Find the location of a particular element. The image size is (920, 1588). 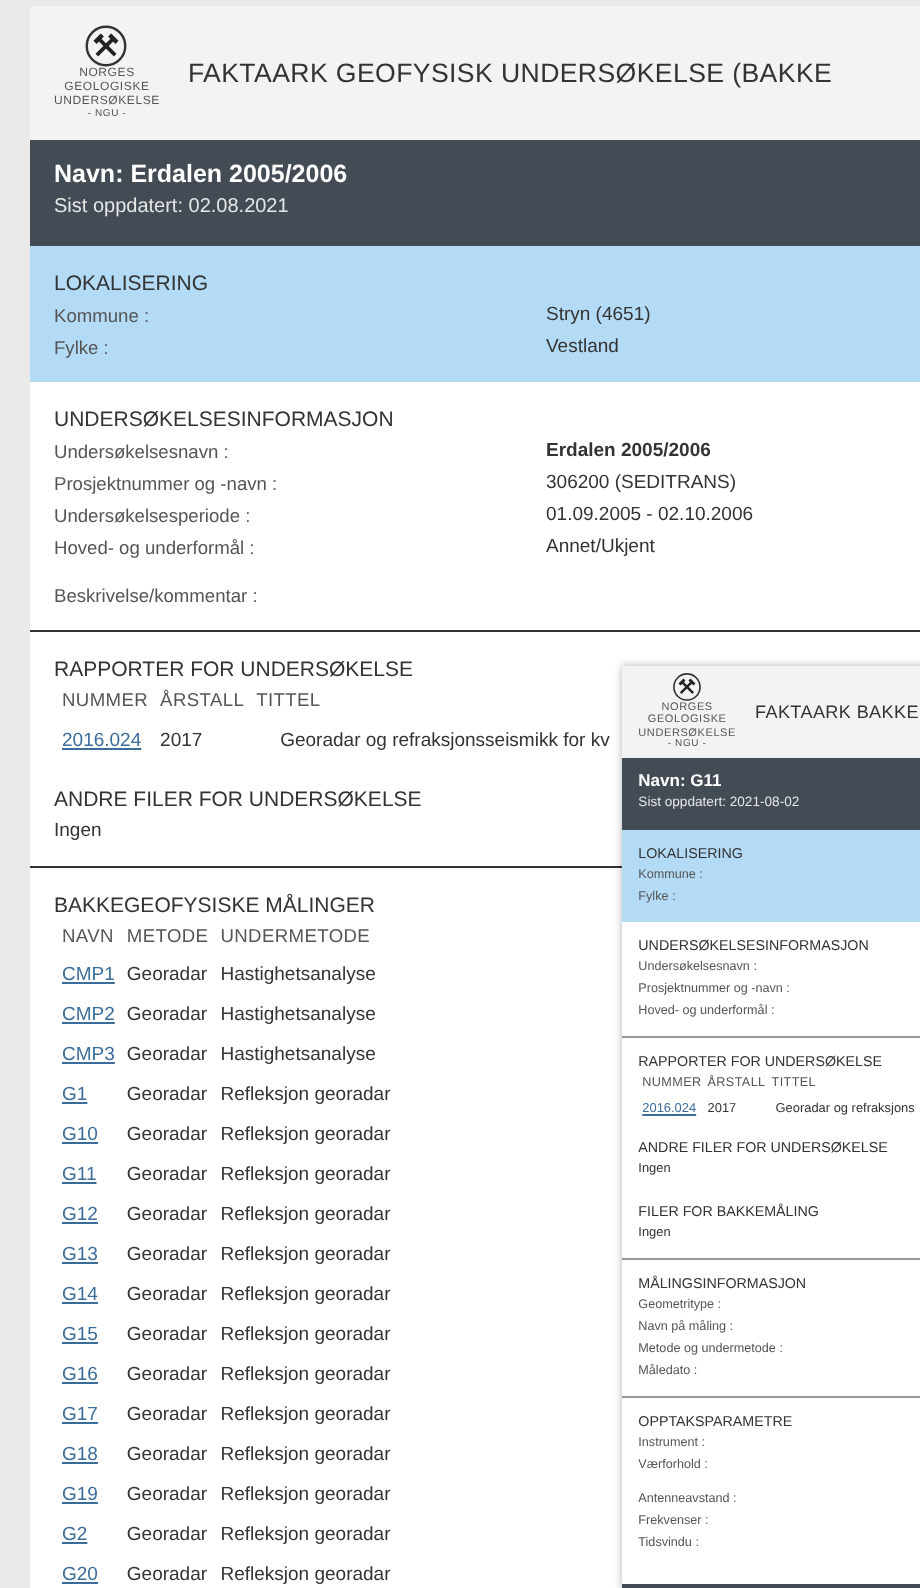

measurement-link: G2 is located at coordinates (75, 1536).